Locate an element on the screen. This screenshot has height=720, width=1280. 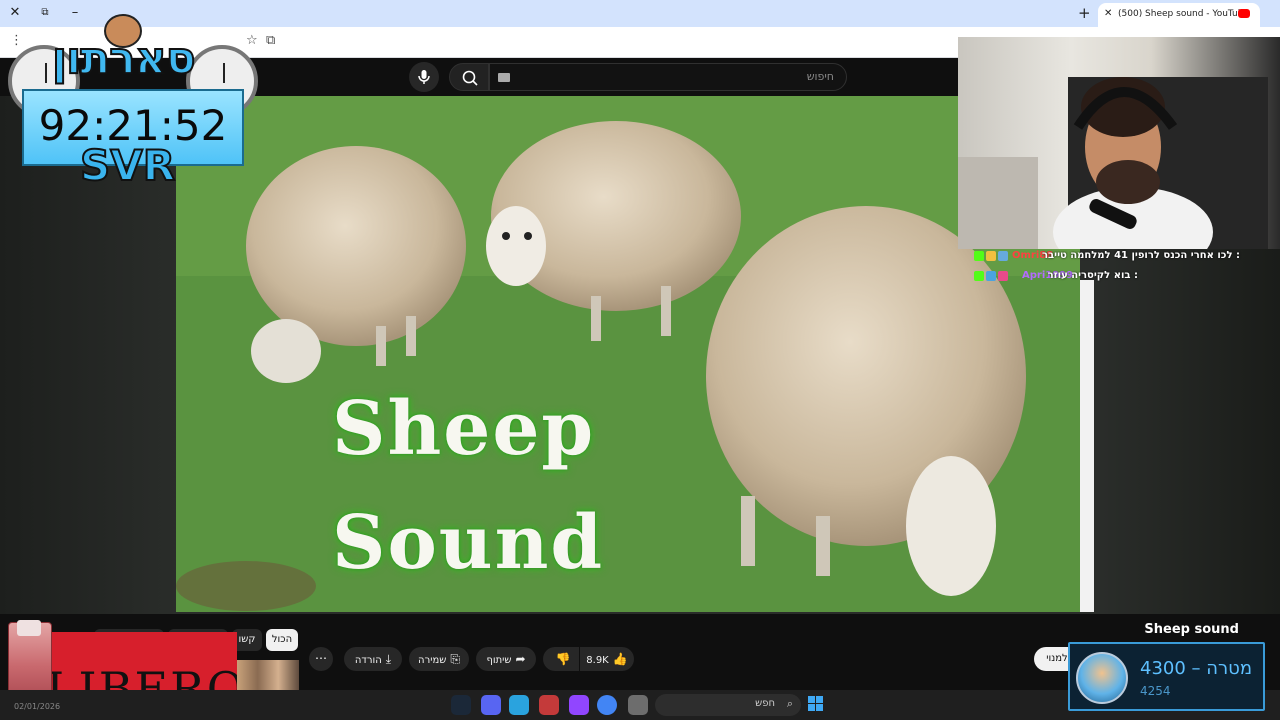
share-button: שיתוף ➦ is located at coordinates (506, 659).